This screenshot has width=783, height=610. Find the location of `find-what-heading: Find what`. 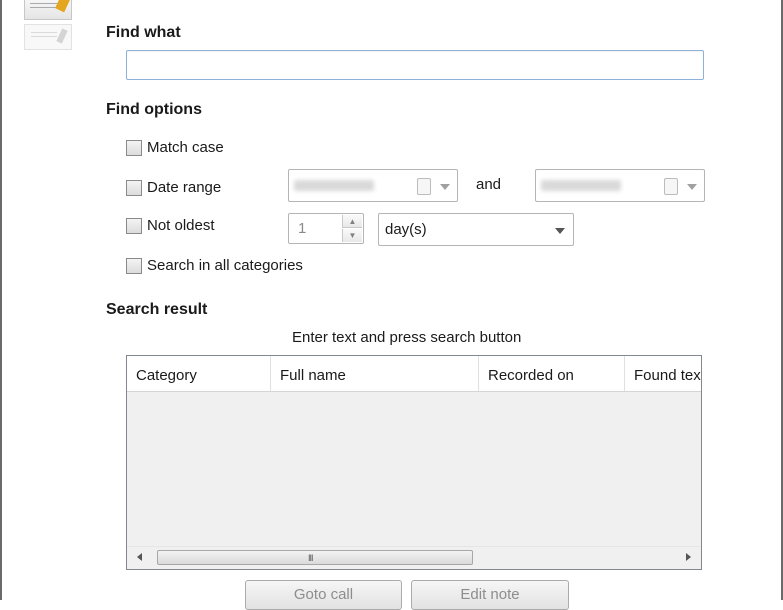

find-what-heading: Find what is located at coordinates (143, 32).